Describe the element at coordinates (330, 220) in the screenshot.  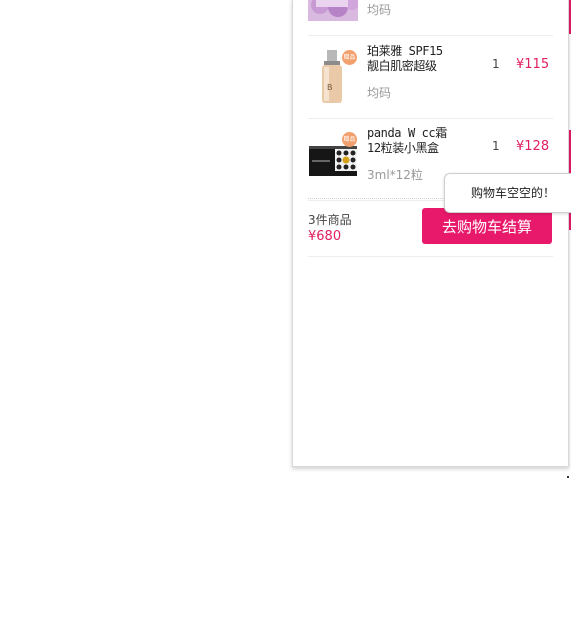
I see `summary-item-count: 3件商品` at that location.